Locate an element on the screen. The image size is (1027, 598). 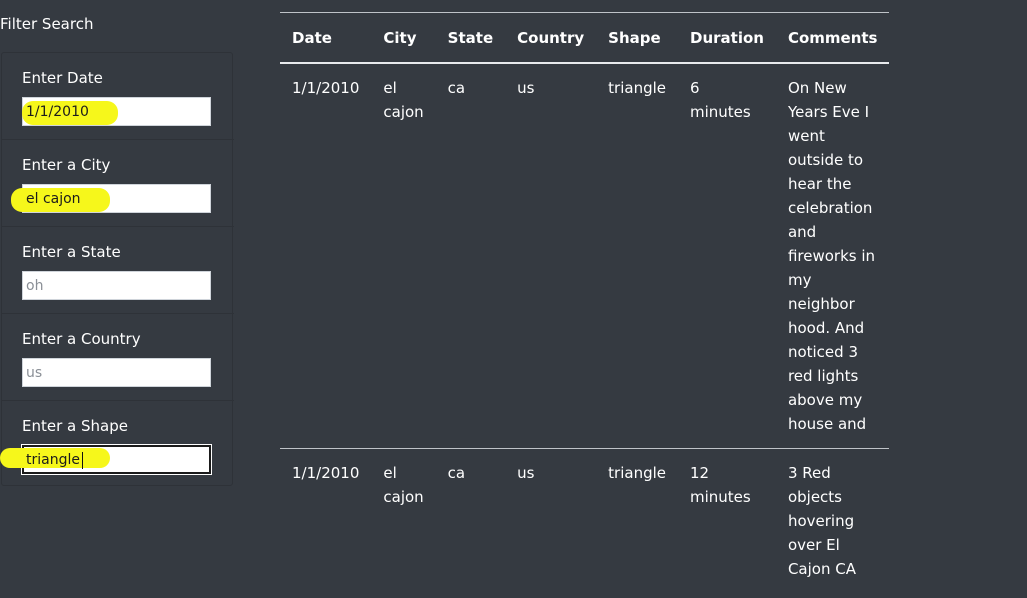
header-shape: Shape is located at coordinates (637, 38).